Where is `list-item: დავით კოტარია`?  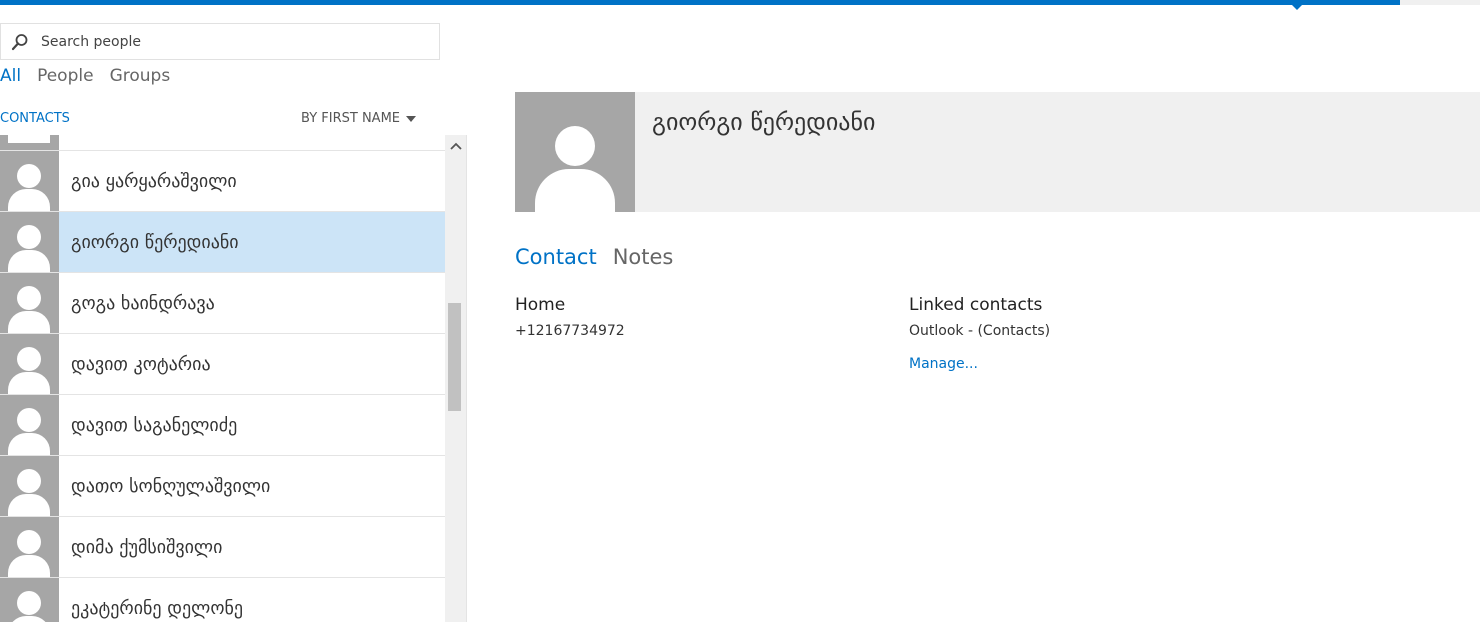
list-item: დავით კოტარია is located at coordinates (222, 364).